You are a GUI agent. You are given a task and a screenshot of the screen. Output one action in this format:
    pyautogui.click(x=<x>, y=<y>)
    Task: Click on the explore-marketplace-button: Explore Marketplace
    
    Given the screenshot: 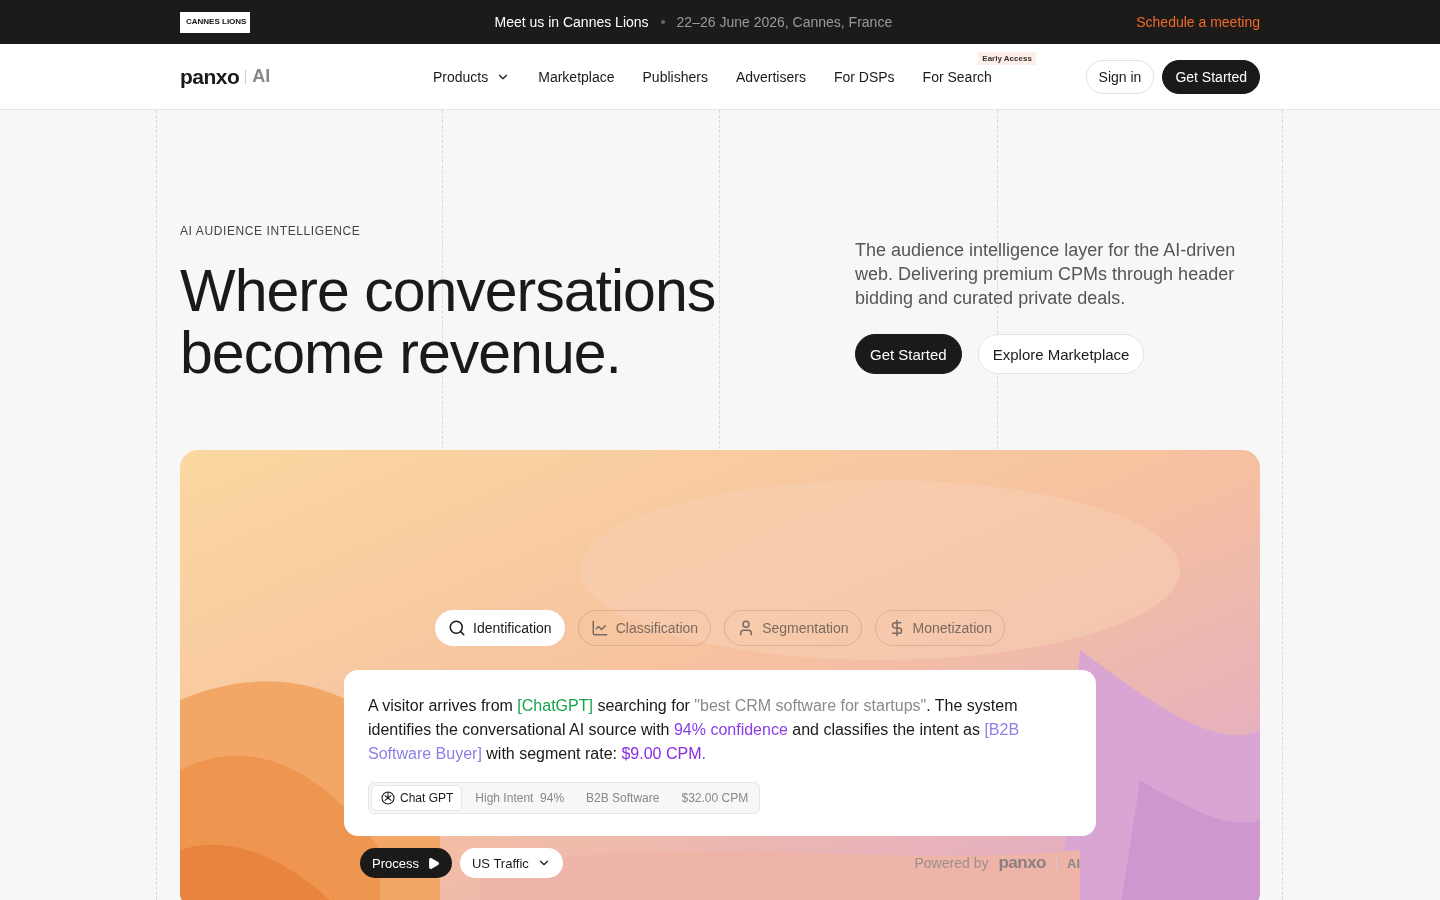 What is the action you would take?
    pyautogui.click(x=1061, y=354)
    